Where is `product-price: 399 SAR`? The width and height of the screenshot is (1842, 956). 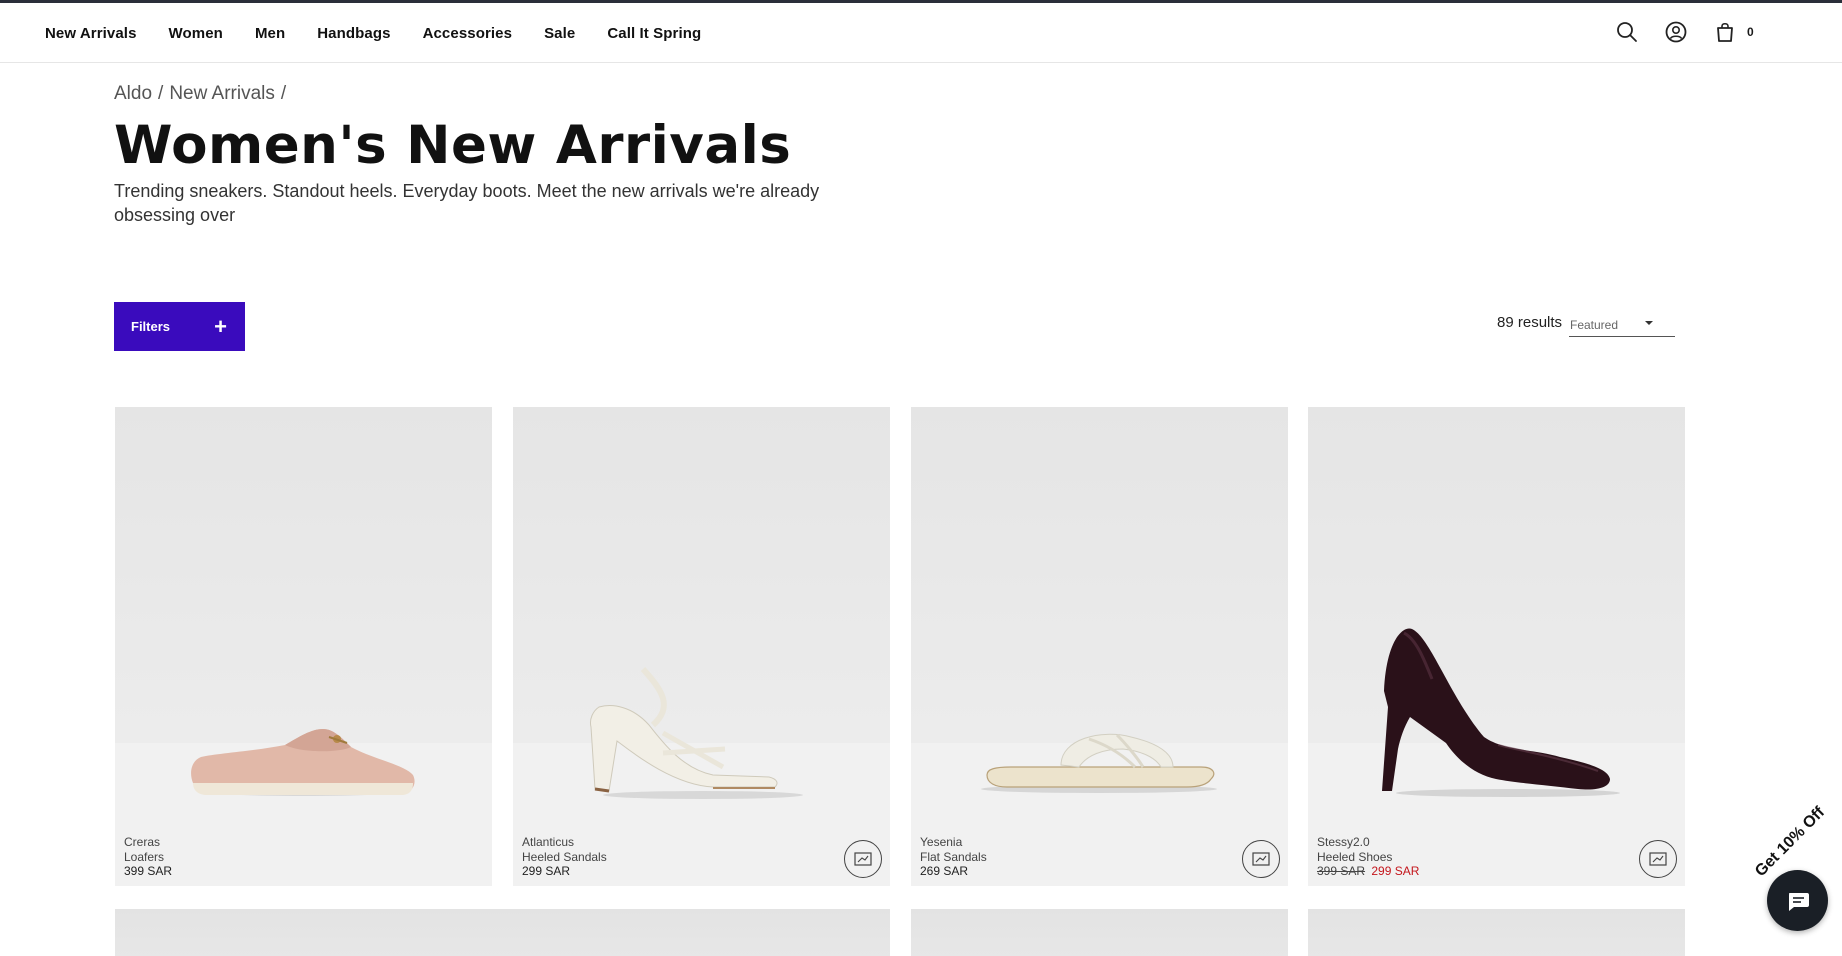 product-price: 399 SAR is located at coordinates (148, 871).